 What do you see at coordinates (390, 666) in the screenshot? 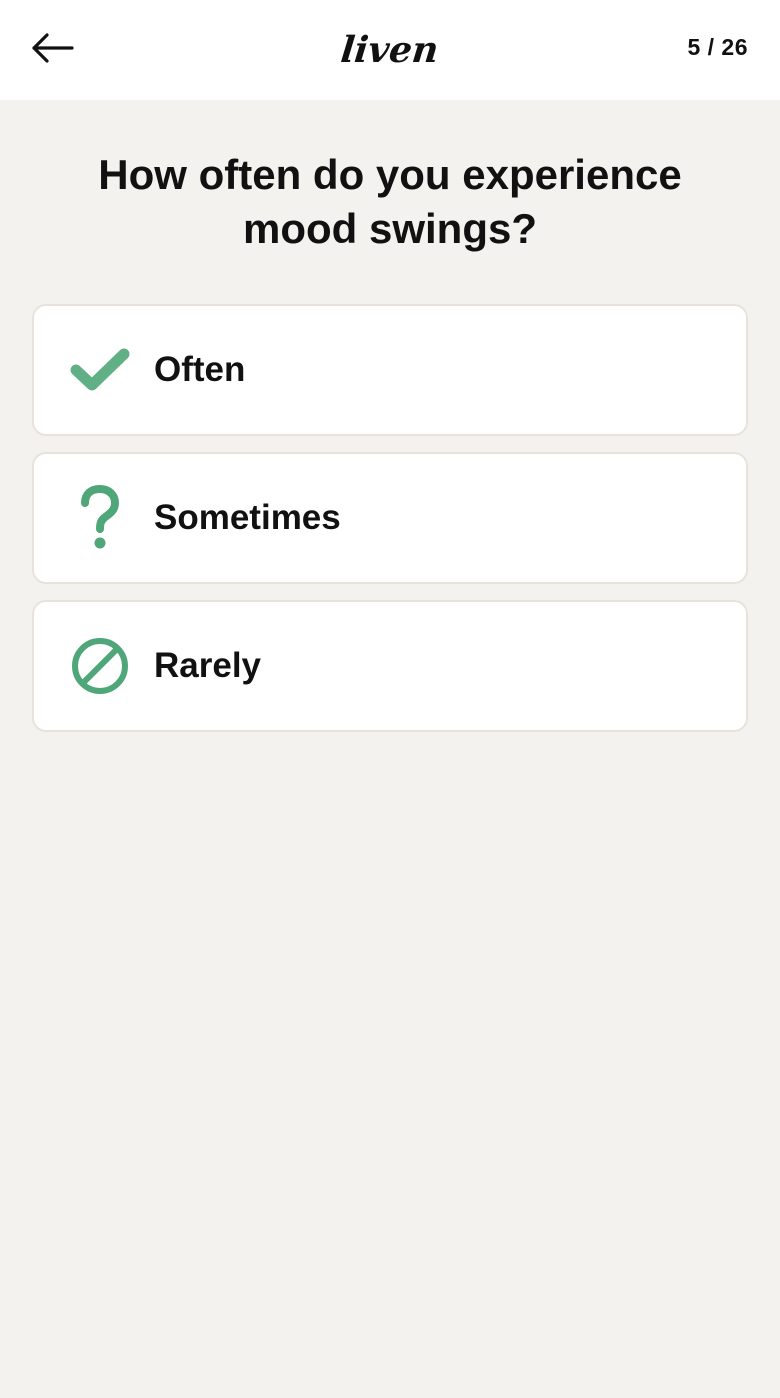
I see `option-rarely: Rarely` at bounding box center [390, 666].